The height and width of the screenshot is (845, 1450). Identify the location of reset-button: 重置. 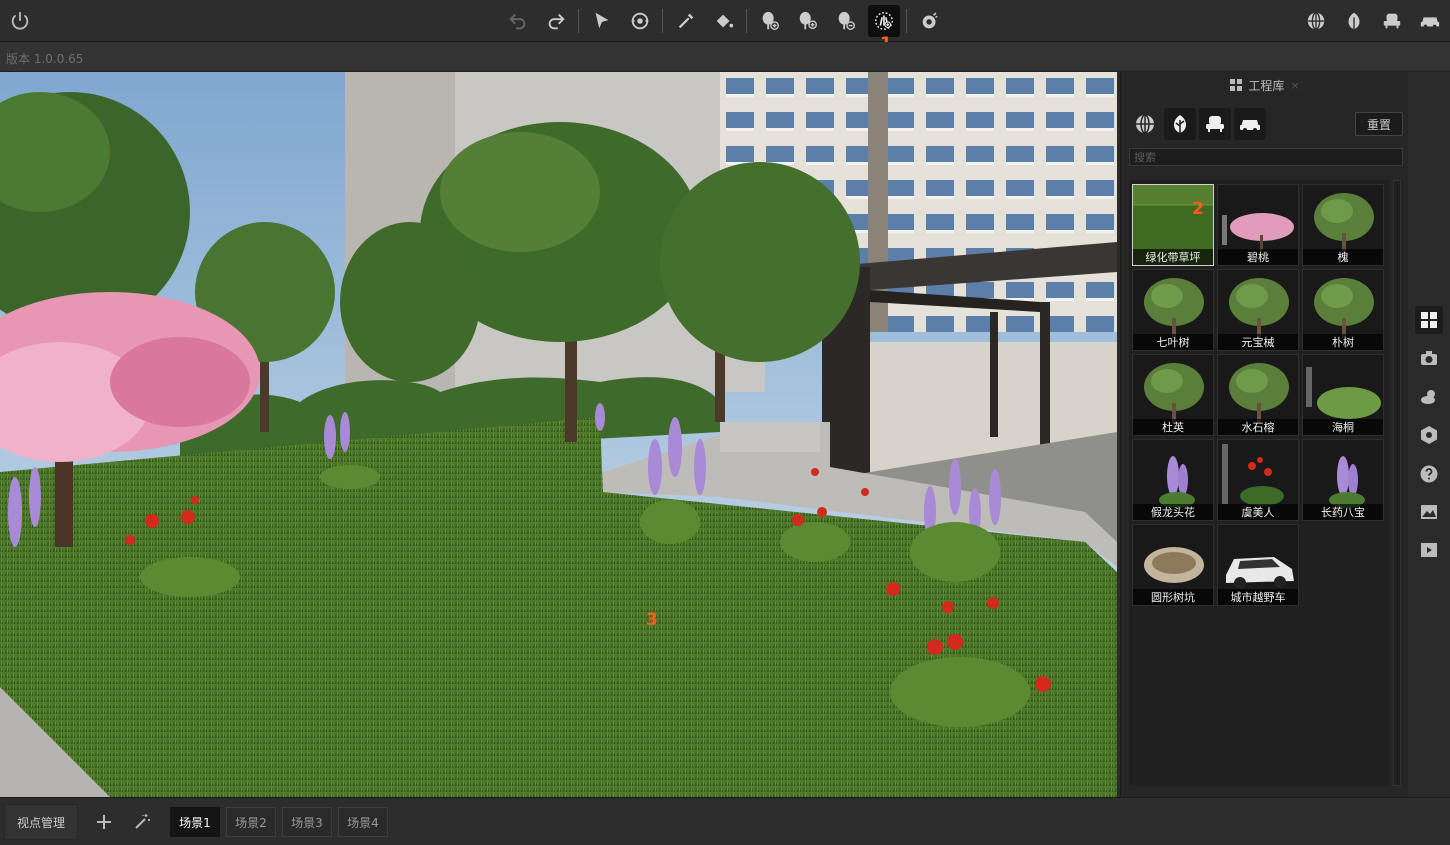
(1379, 124).